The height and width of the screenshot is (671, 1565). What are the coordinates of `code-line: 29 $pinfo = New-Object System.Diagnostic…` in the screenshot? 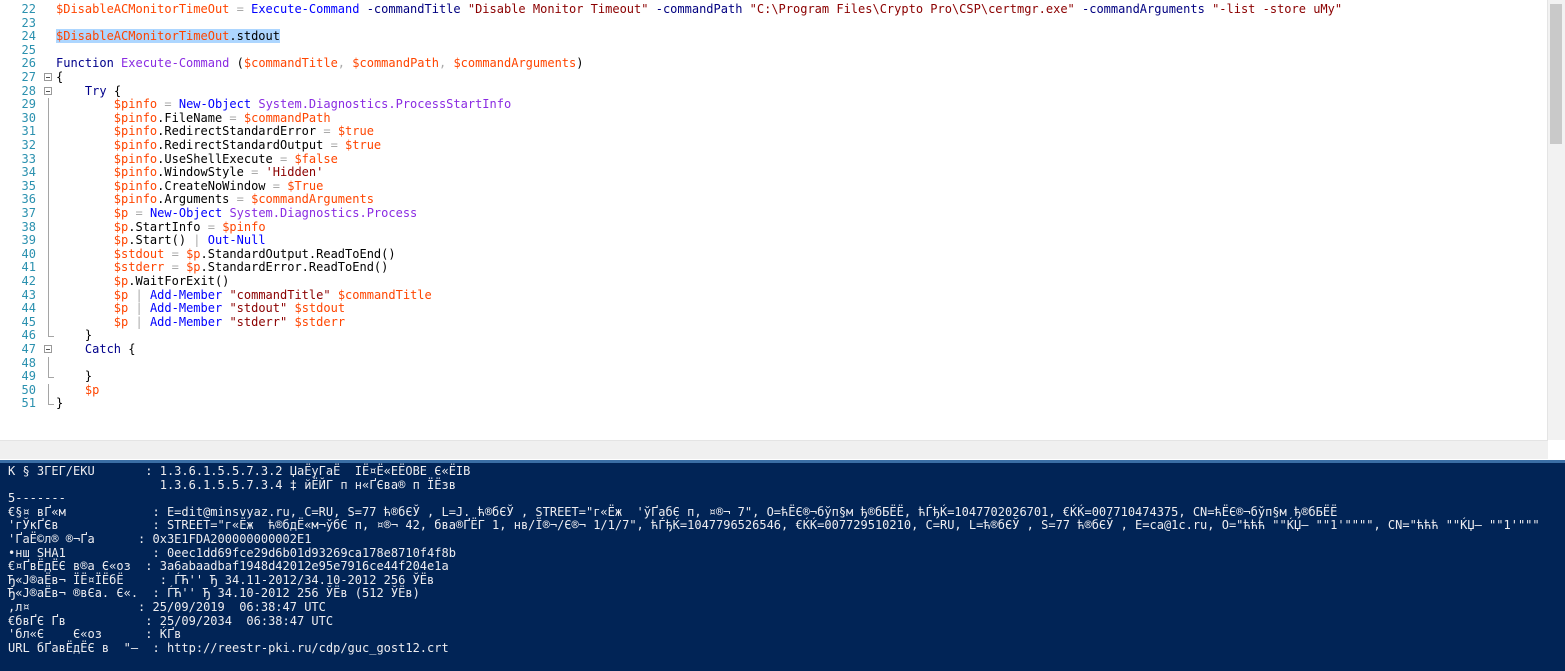 It's located at (770, 104).